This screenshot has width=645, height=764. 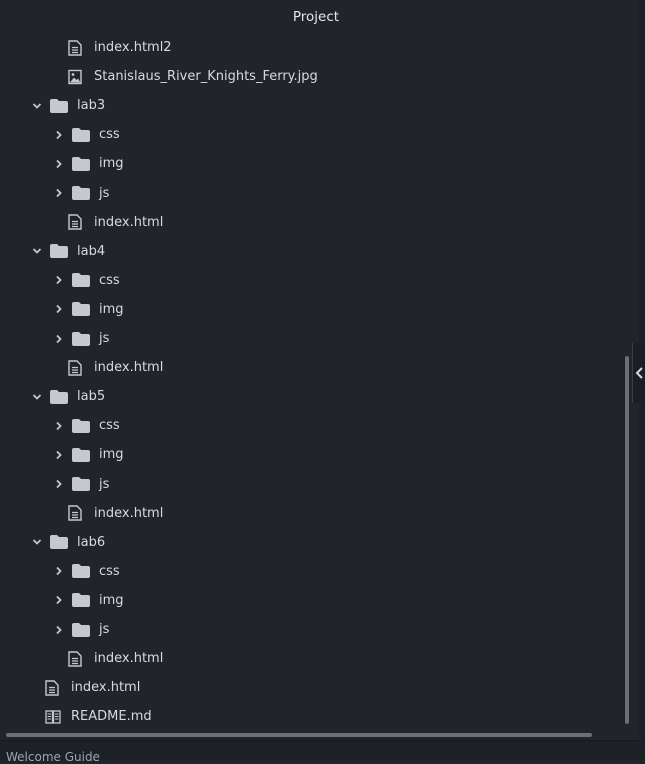 I want to click on dock-toggle-button, so click(x=638, y=373).